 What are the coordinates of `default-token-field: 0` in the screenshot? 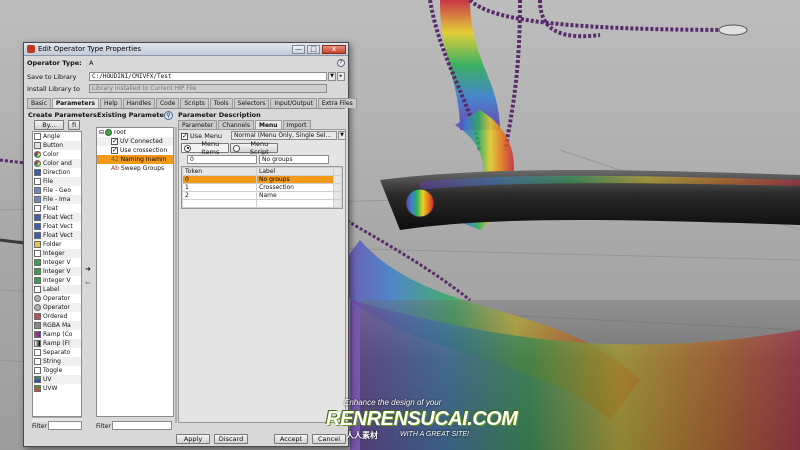 It's located at (222, 159).